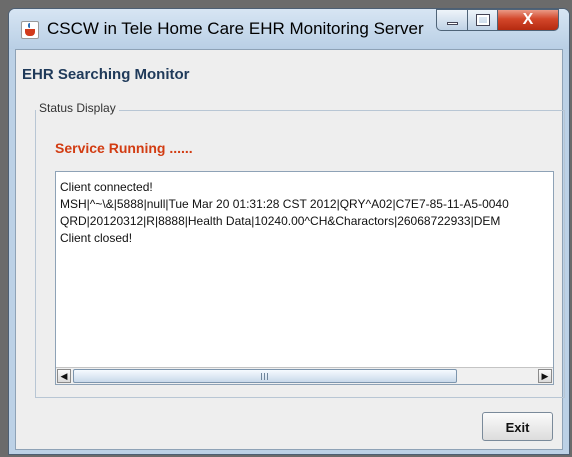  Describe the element at coordinates (77, 108) in the screenshot. I see `group-label: Status Display` at that location.